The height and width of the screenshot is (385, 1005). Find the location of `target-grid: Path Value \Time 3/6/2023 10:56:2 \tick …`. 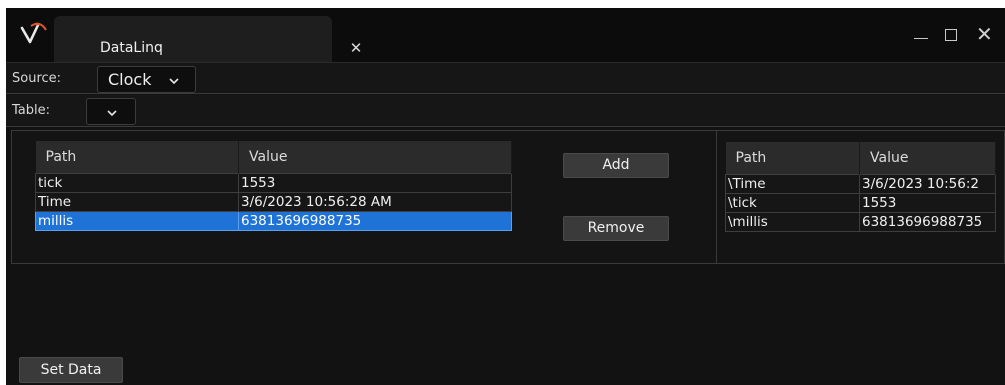

target-grid: Path Value \Time 3/6/2023 10:56:2 \tick … is located at coordinates (860, 187).